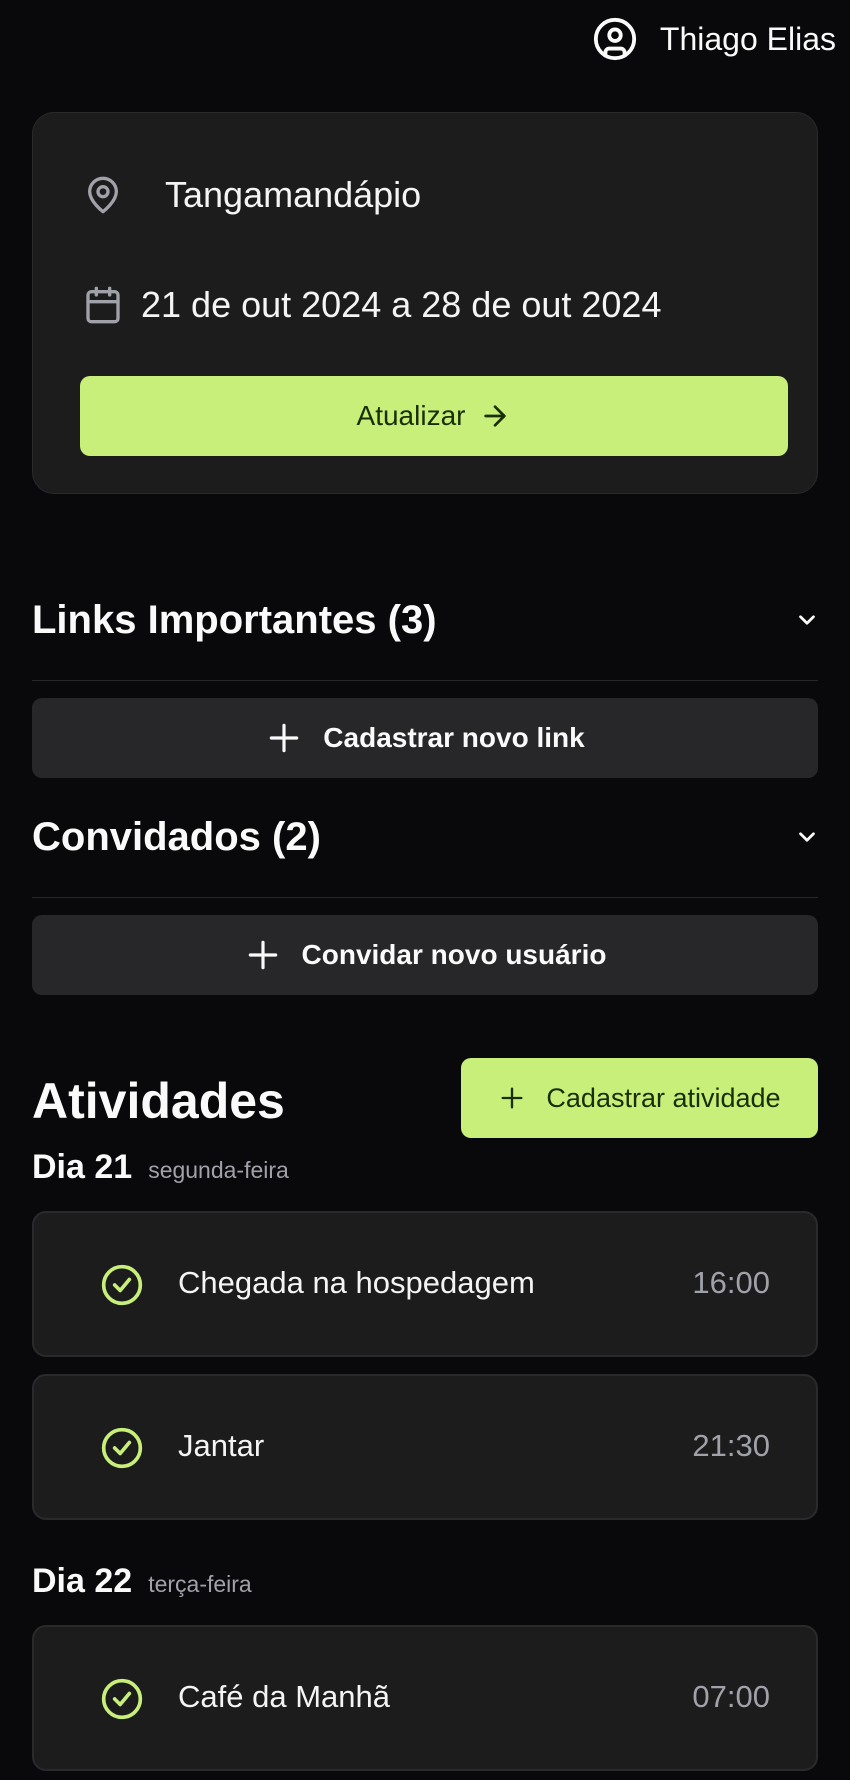  I want to click on day-weekday: terça-feira, so click(200, 1584).